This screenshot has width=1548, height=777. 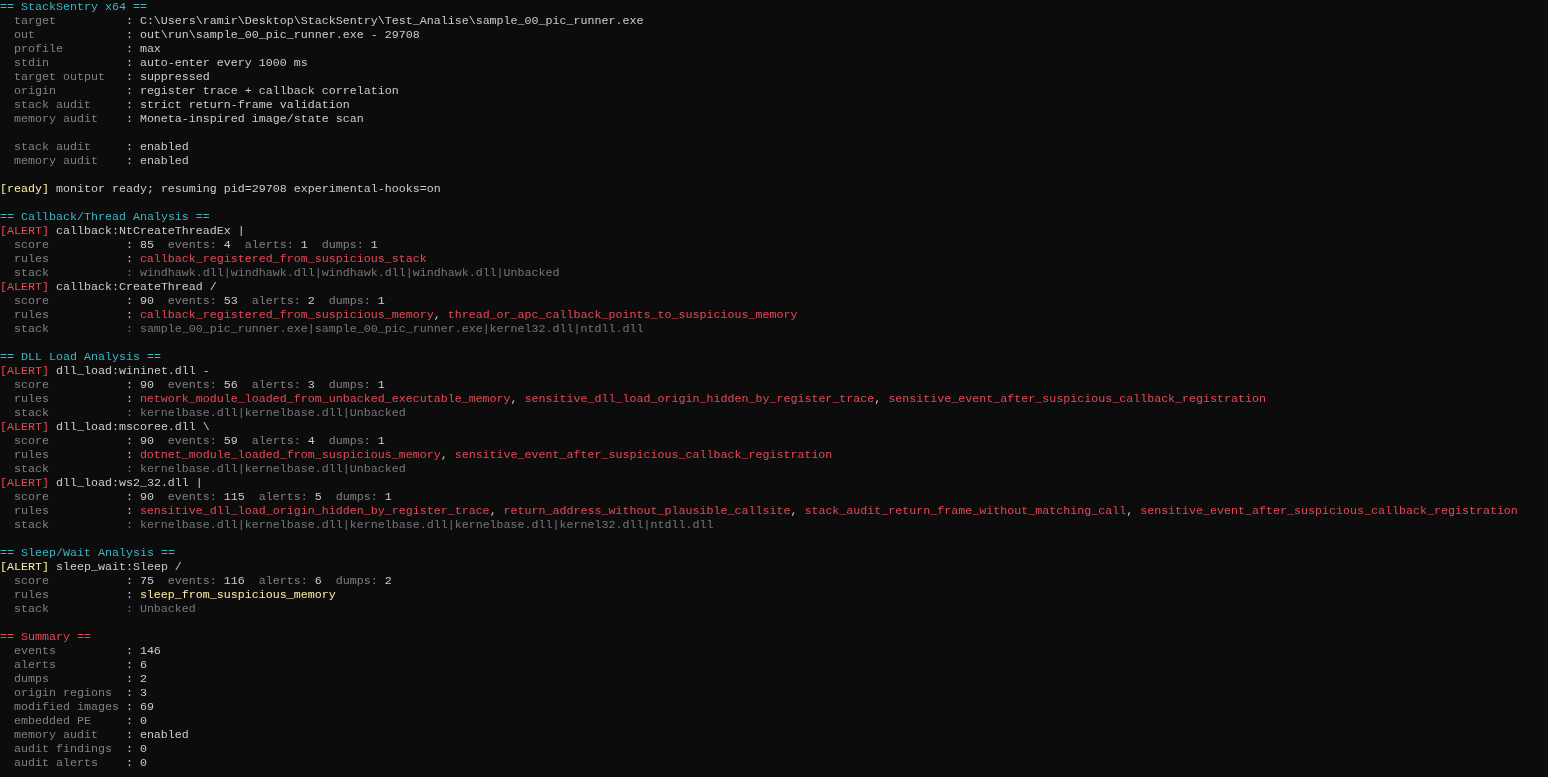 What do you see at coordinates (342, 273) in the screenshot?
I see `stack-value: : windhawk.dll|windhawk.dll|windhawk.dll|windhawk.dll|Unbacked` at bounding box center [342, 273].